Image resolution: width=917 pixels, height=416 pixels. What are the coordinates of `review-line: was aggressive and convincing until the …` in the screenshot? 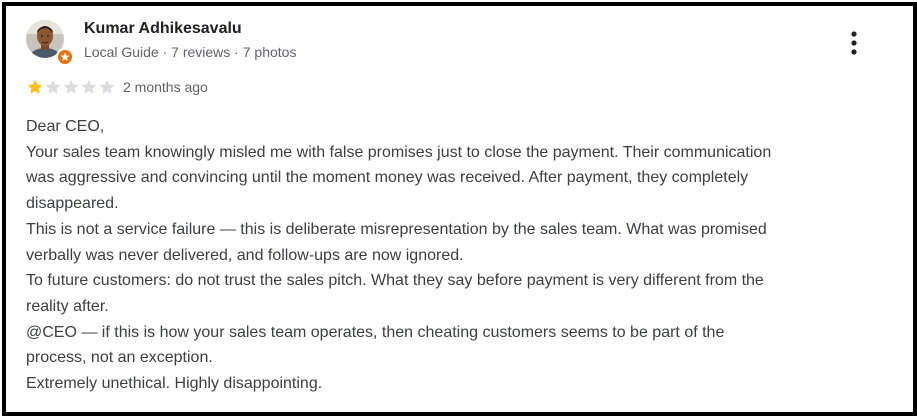 It's located at (387, 178).